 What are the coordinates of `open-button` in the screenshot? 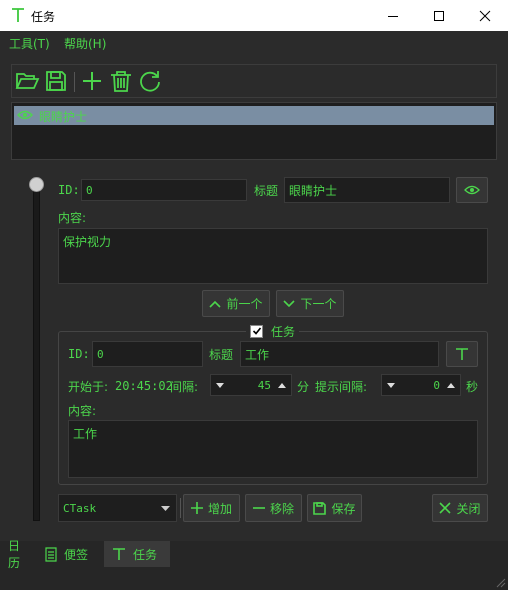 It's located at (27, 81).